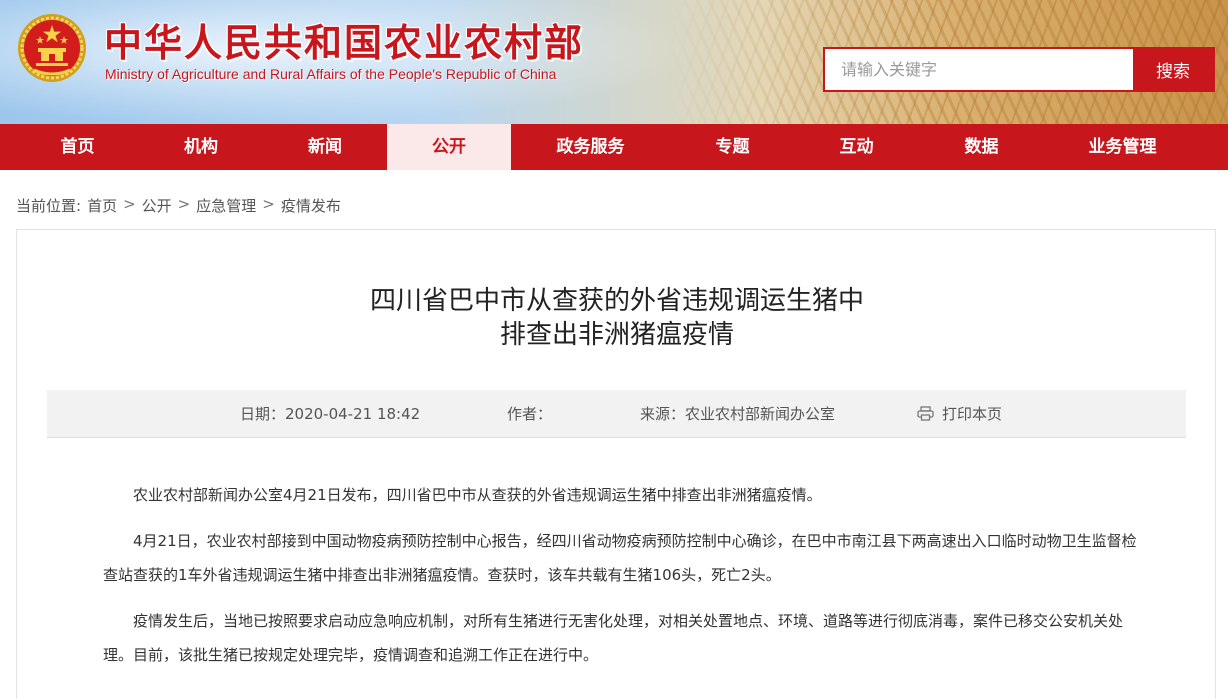 The image size is (1228, 699). I want to click on print-page-link: 打印本页, so click(959, 414).